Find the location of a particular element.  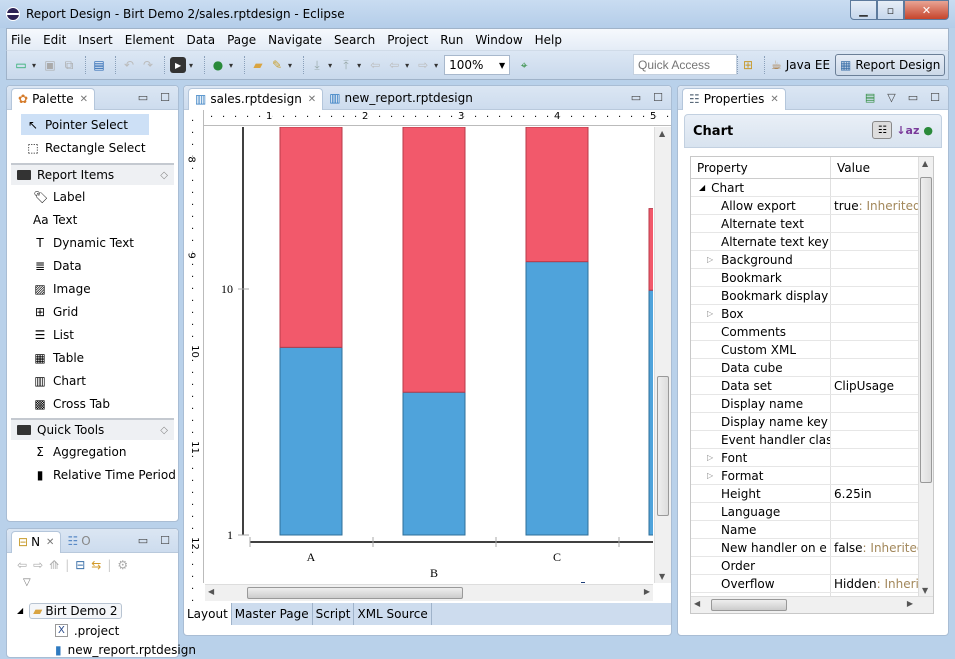

property-value: true is located at coordinates (846, 206).